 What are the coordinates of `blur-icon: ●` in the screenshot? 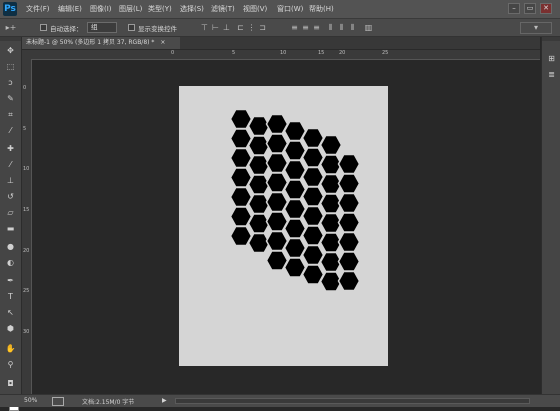 It's located at (10, 247).